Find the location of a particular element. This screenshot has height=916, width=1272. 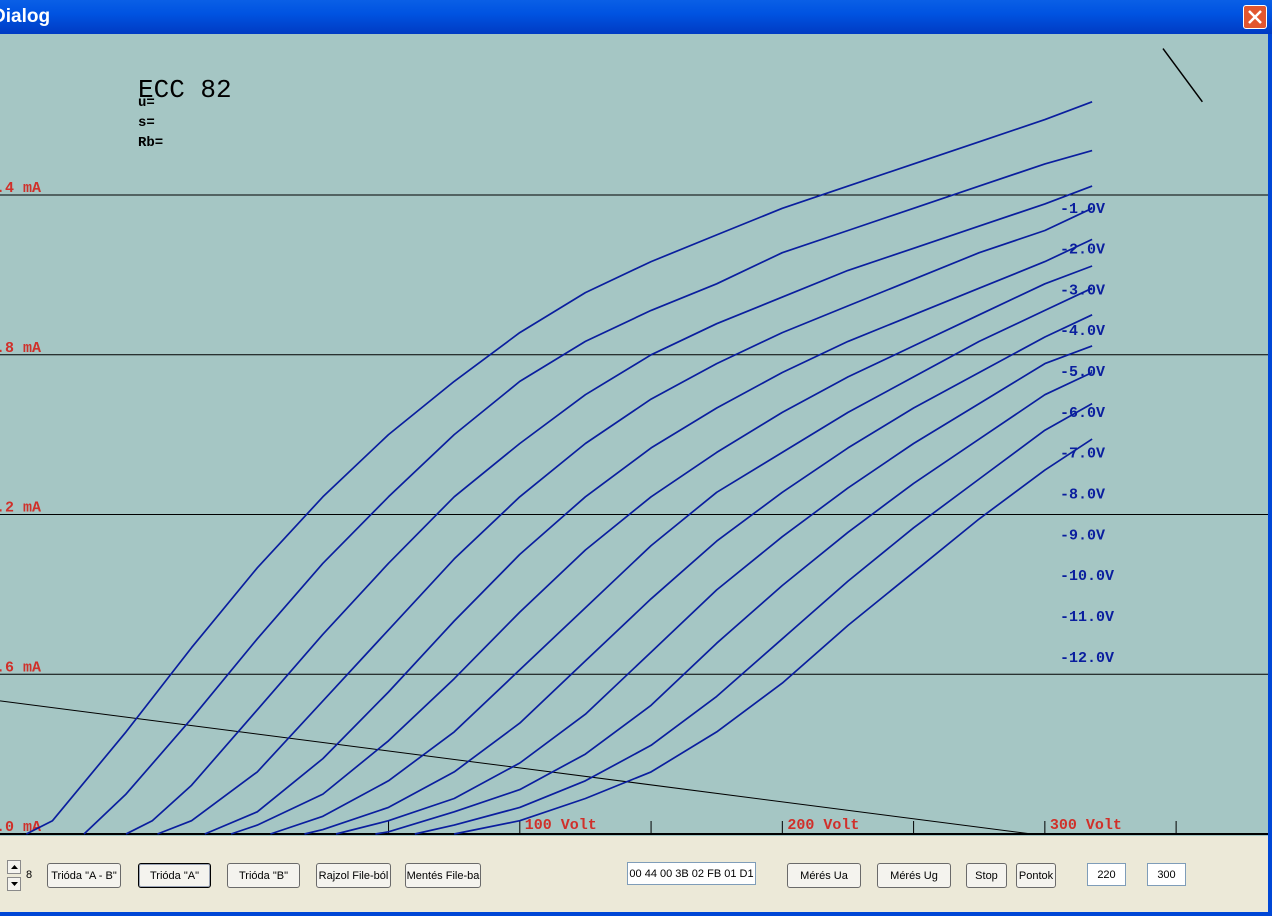

series-label: -6.0V is located at coordinates (1082, 413).